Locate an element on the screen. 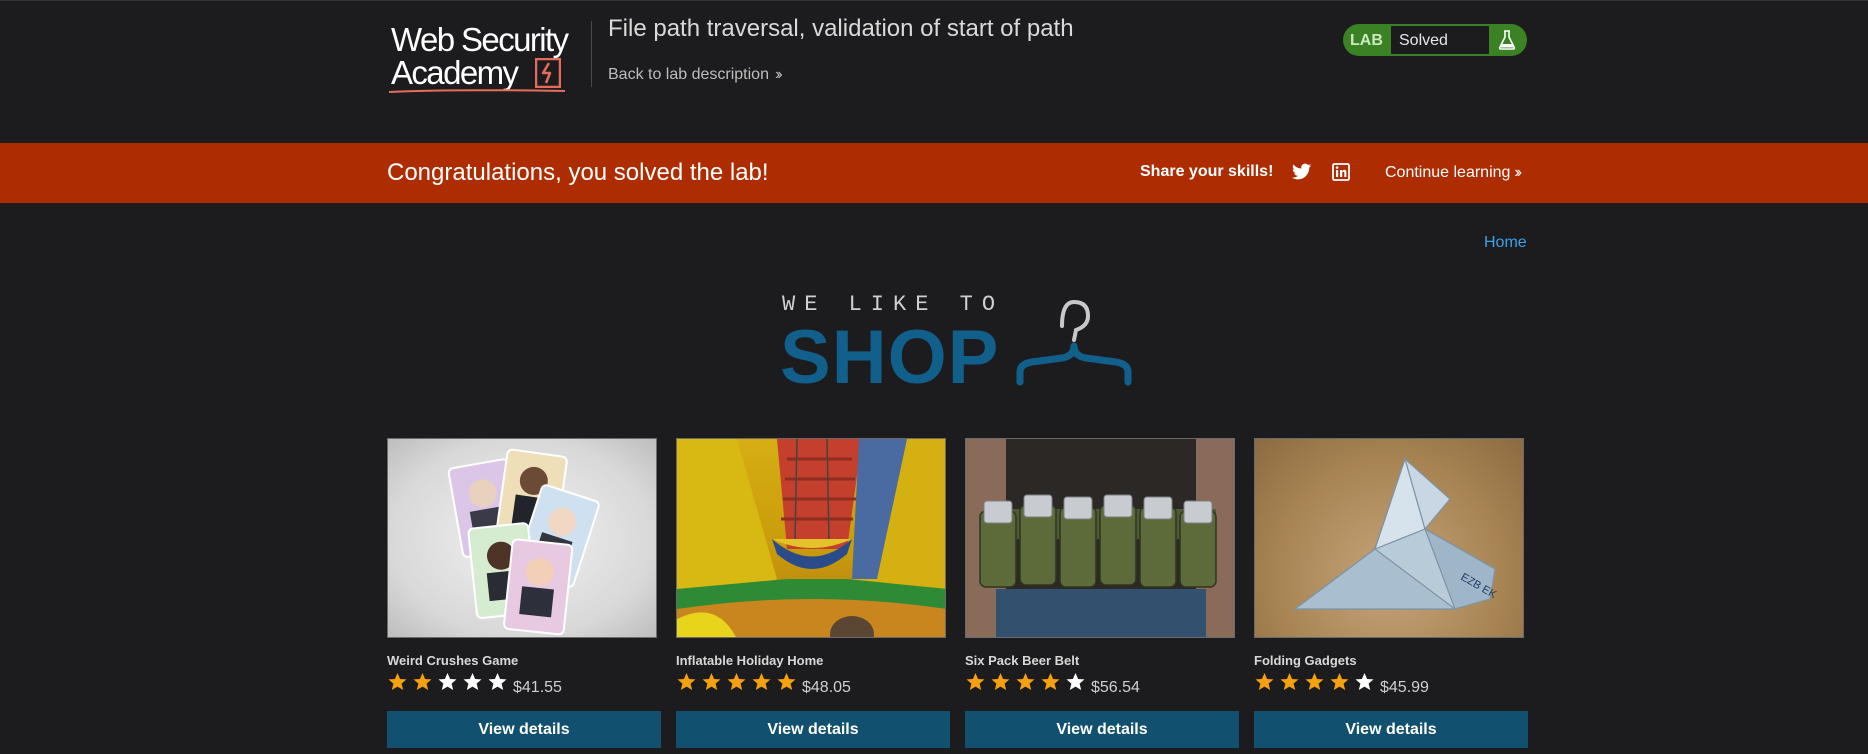 The width and height of the screenshot is (1868, 754). shop-logo-wordmark: SHOP is located at coordinates (890, 357).